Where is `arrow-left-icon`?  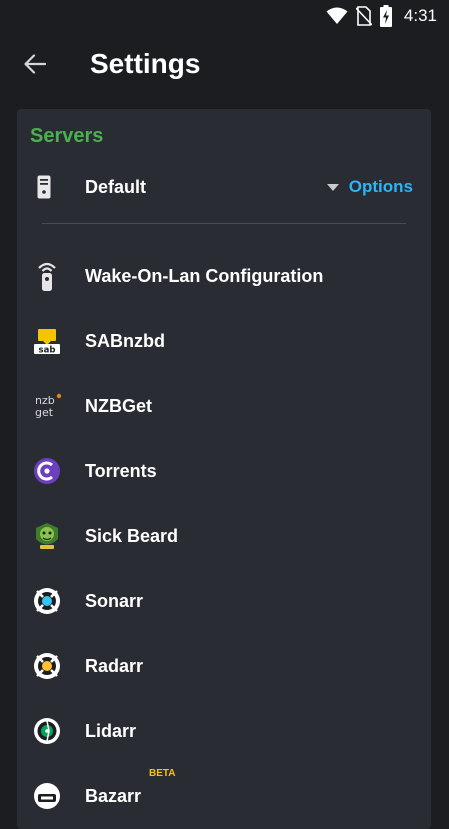 arrow-left-icon is located at coordinates (35, 64).